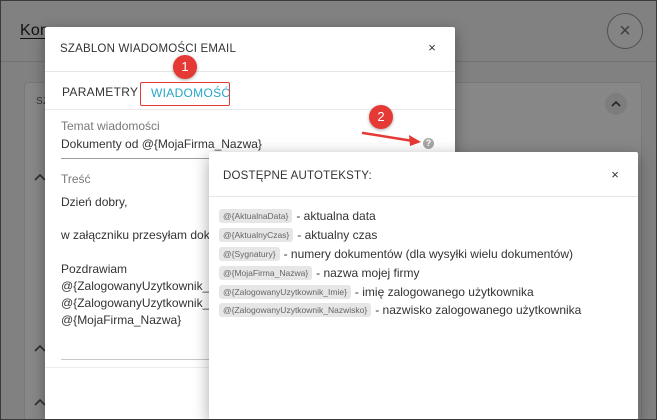 The height and width of the screenshot is (420, 657). What do you see at coordinates (256, 235) in the screenshot?
I see `autotext-tag: @{AktualnyCzas}` at bounding box center [256, 235].